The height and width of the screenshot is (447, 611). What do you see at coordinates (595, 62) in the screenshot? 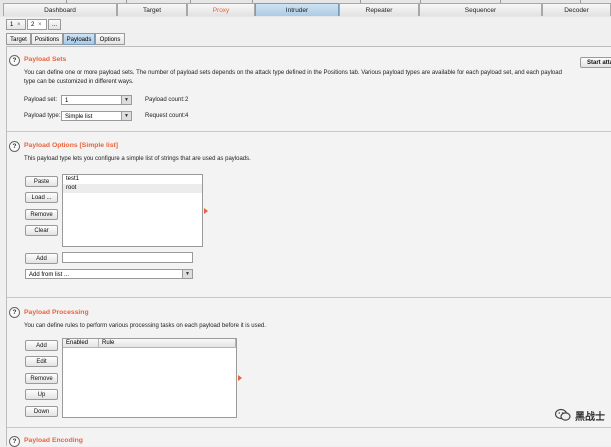
I see `start-attack-button: Start atta` at bounding box center [595, 62].